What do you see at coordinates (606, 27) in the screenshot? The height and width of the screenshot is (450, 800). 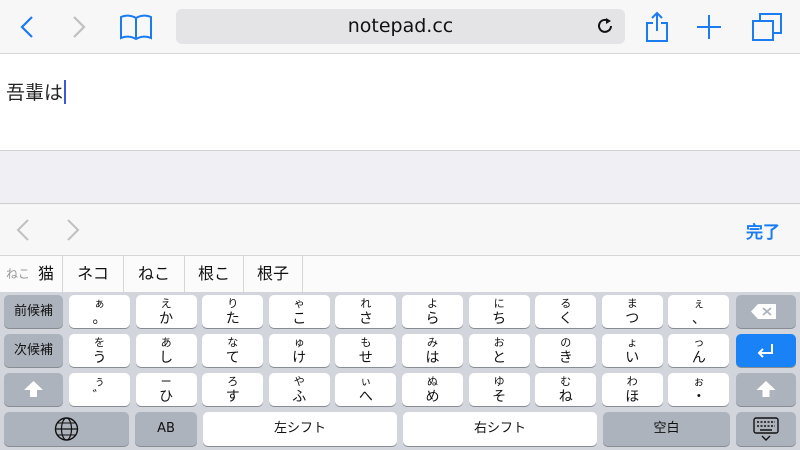 I see `reload-icon` at bounding box center [606, 27].